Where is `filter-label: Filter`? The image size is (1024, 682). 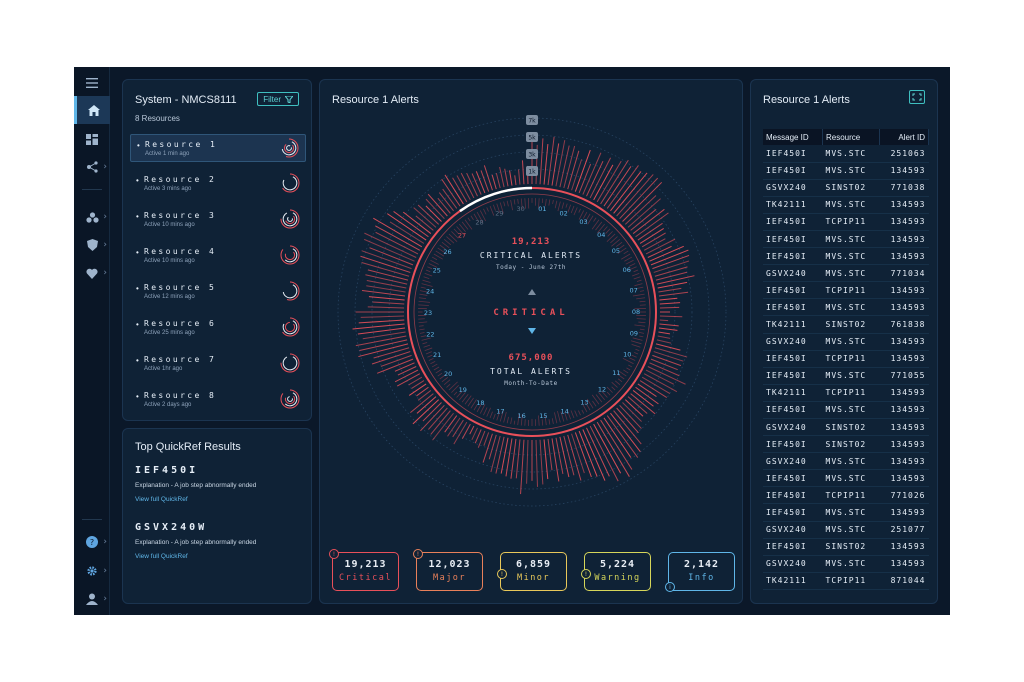
filter-label: Filter is located at coordinates (272, 99).